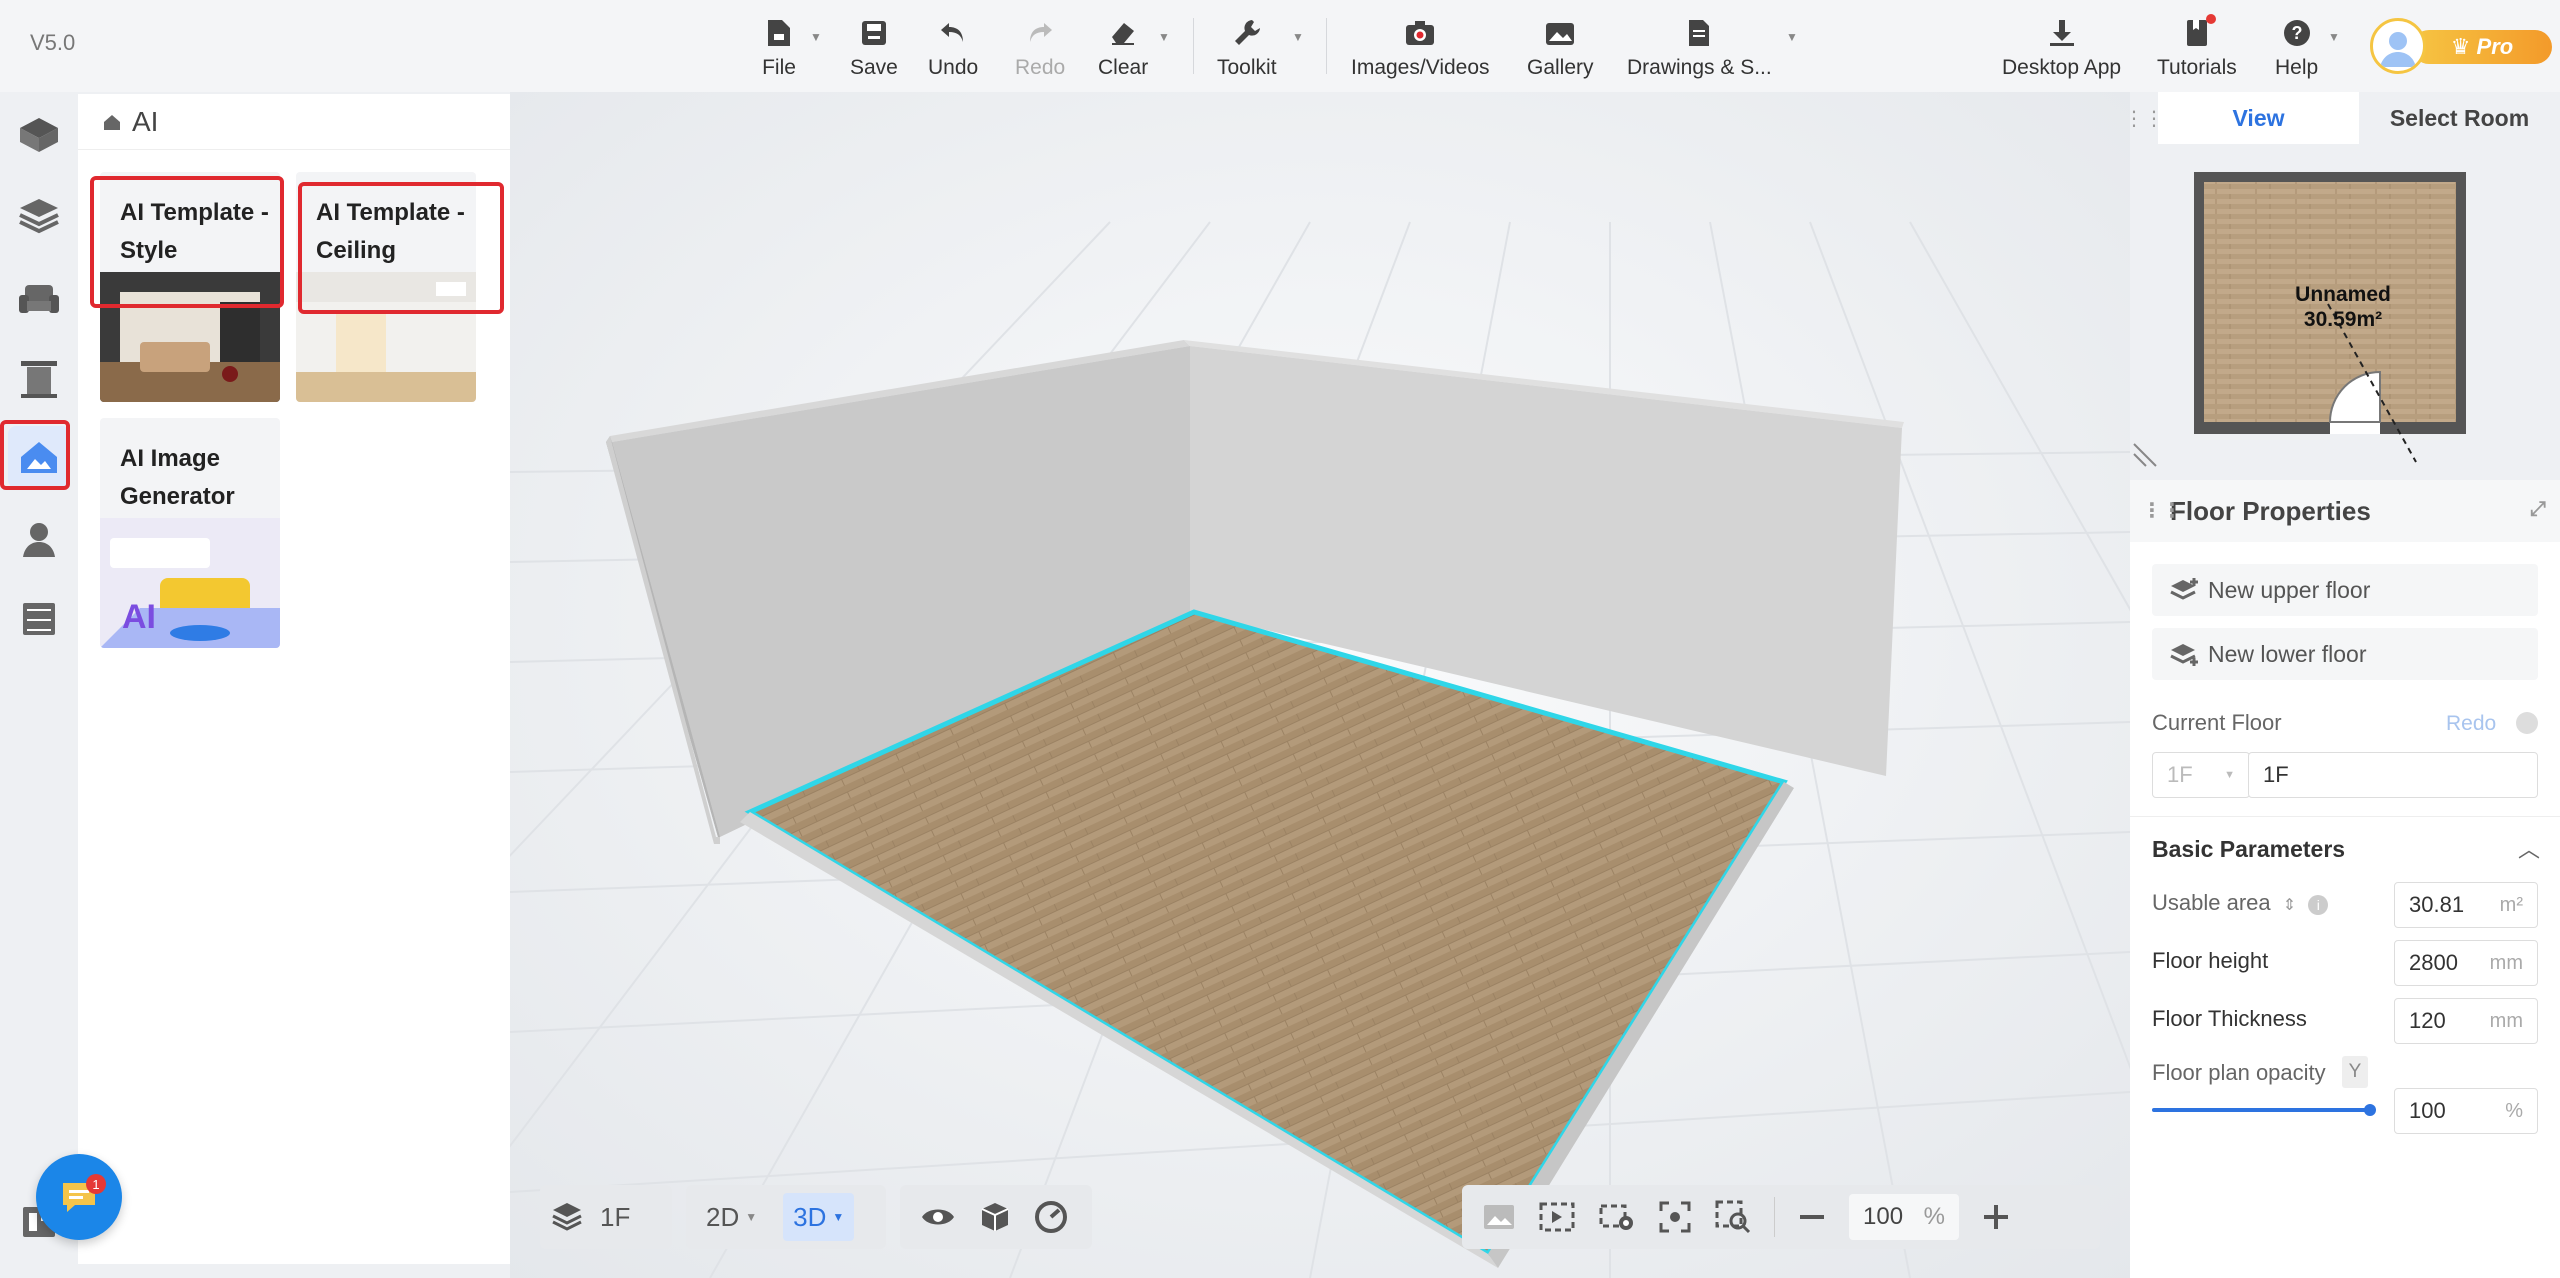  I want to click on ai-image-generator-card: AI Image Generator AI, so click(190, 533).